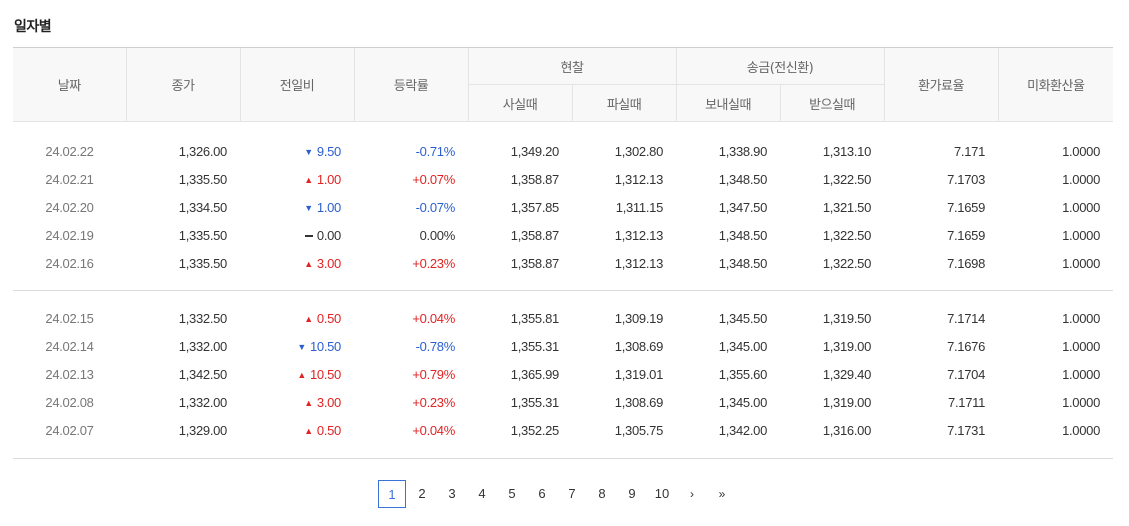 The height and width of the screenshot is (526, 1129). Describe the element at coordinates (433, 263) in the screenshot. I see `rate-cell: +0.23%` at that location.